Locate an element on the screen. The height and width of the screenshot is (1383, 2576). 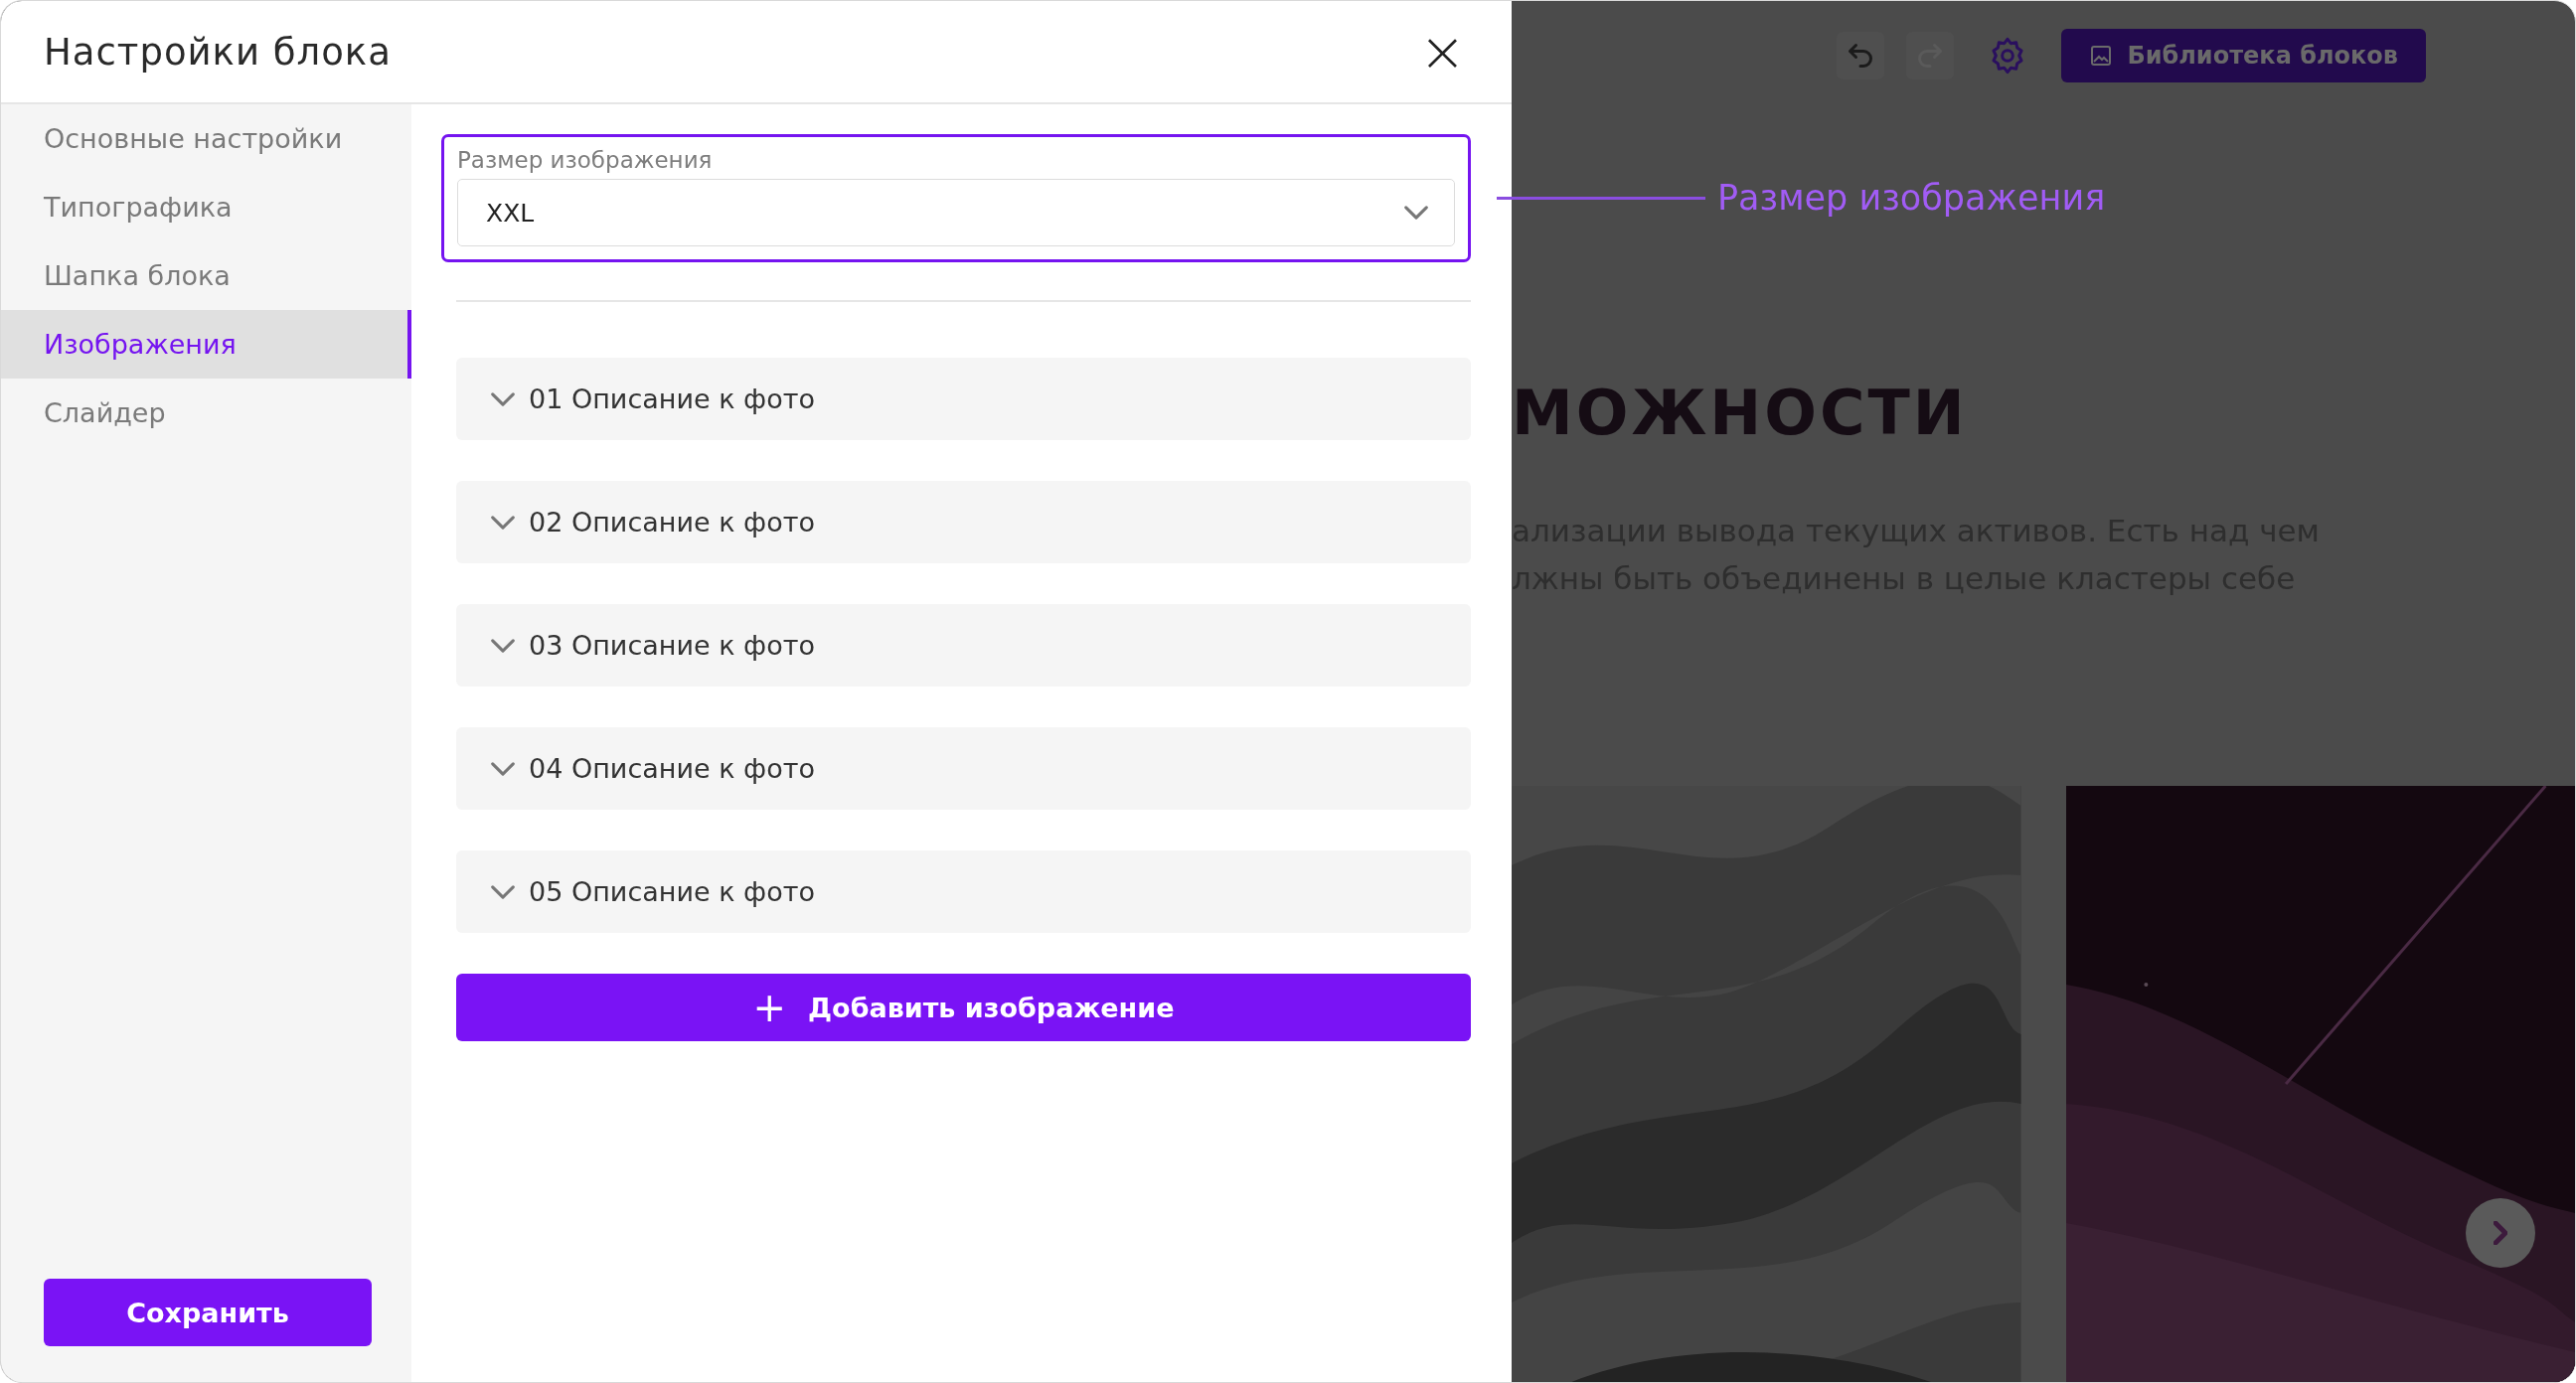
sidebar-item: Типографика is located at coordinates (206, 207).